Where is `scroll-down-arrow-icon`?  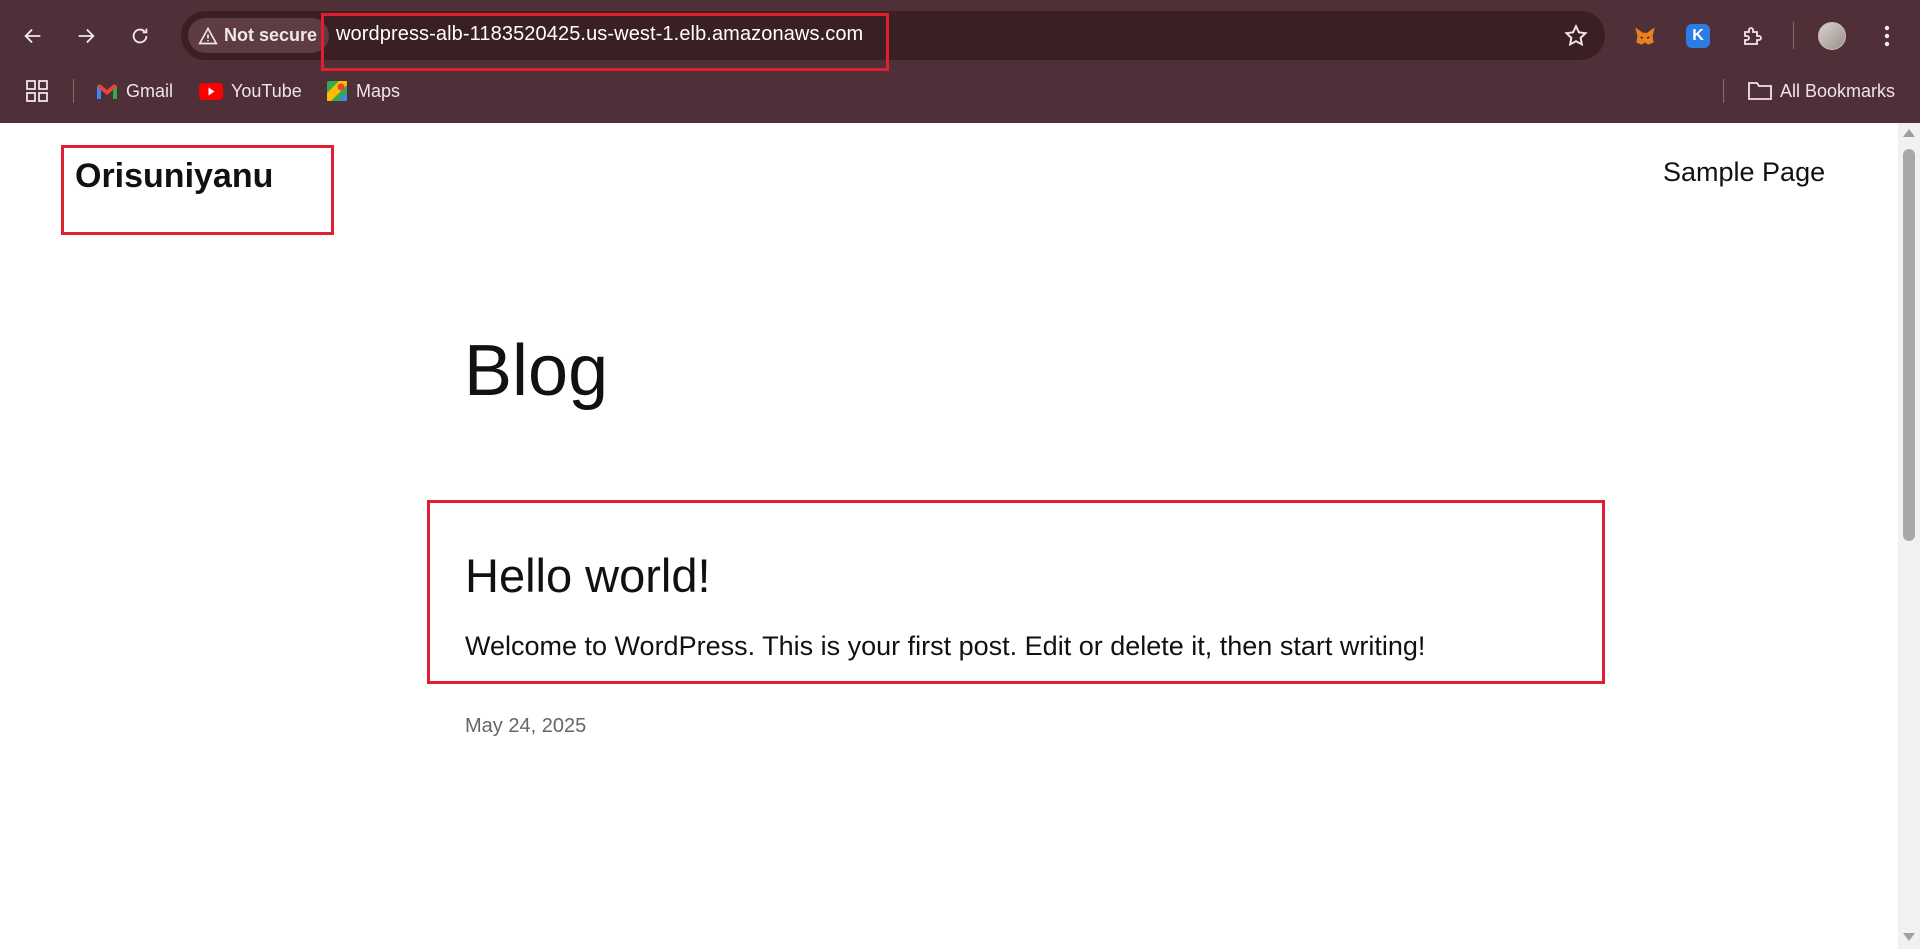 scroll-down-arrow-icon is located at coordinates (1909, 937).